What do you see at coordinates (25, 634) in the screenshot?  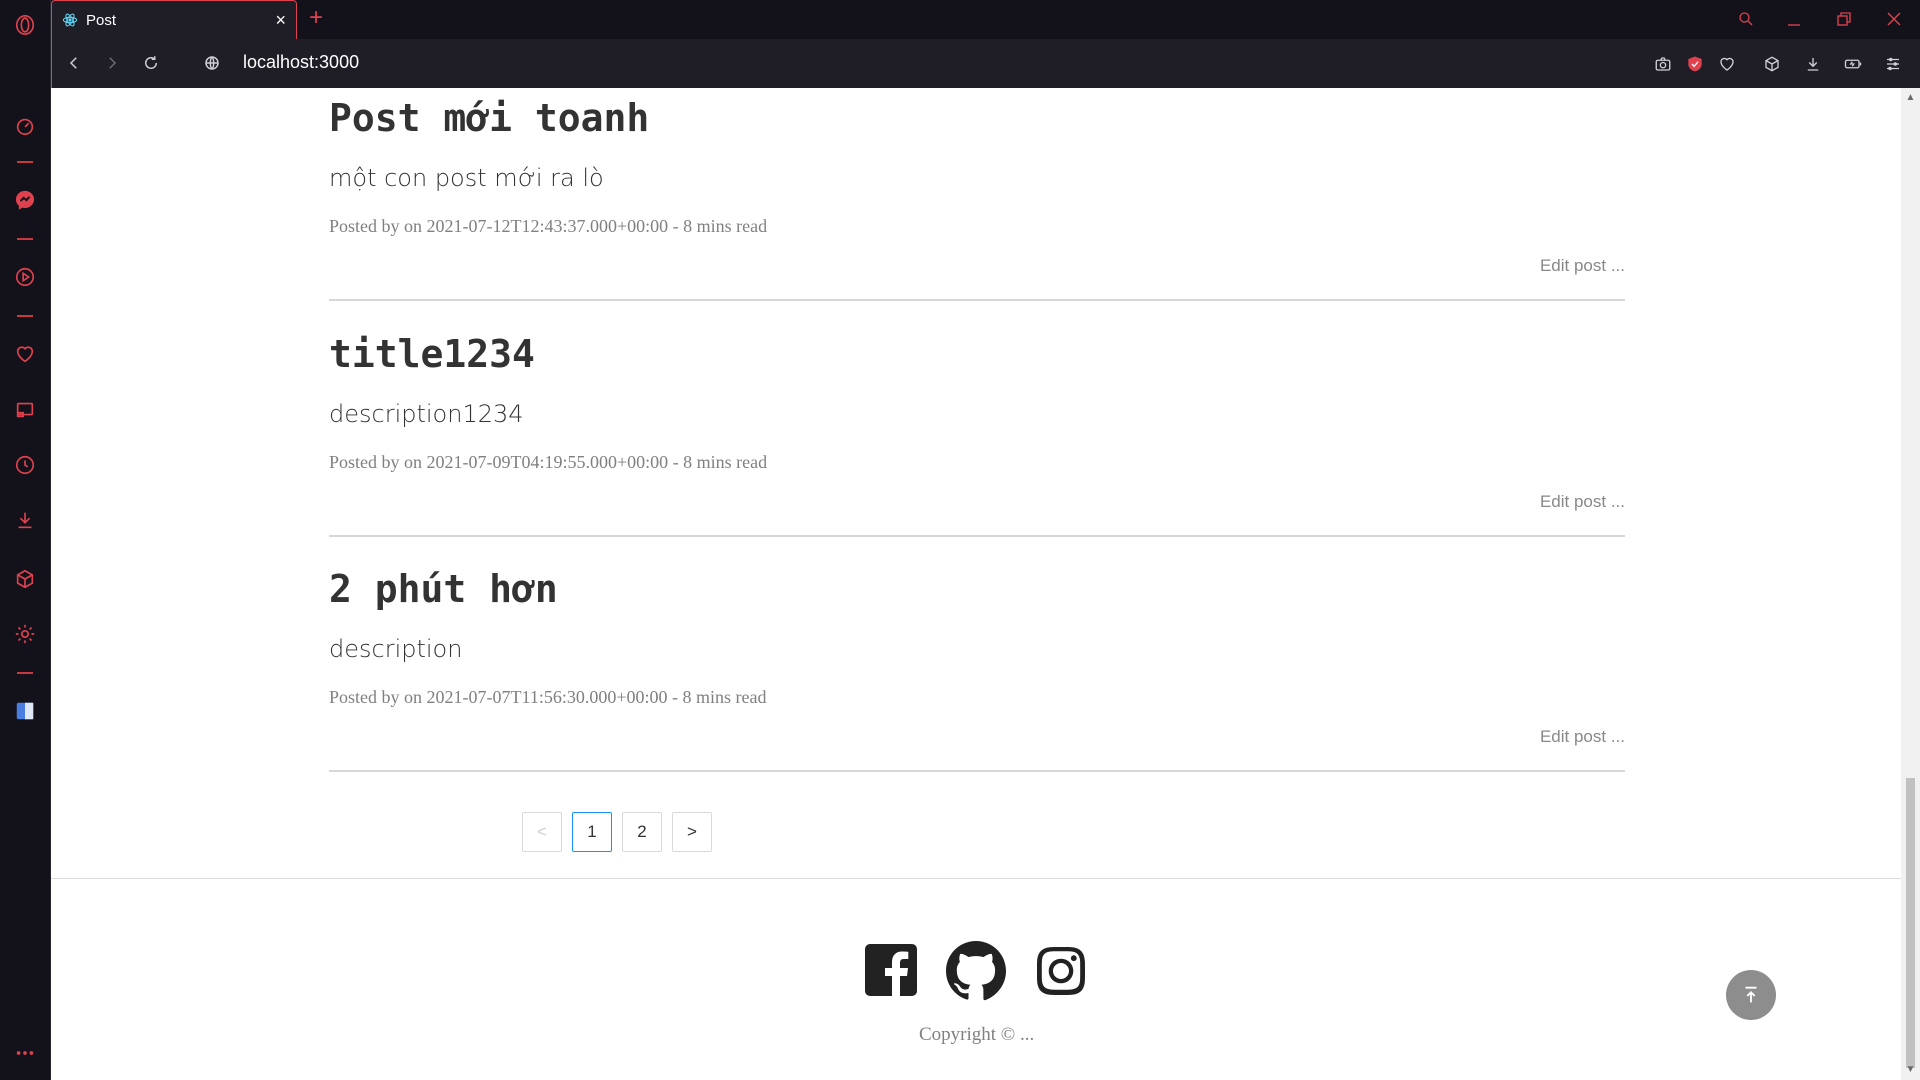 I see `settings-gear-icon` at bounding box center [25, 634].